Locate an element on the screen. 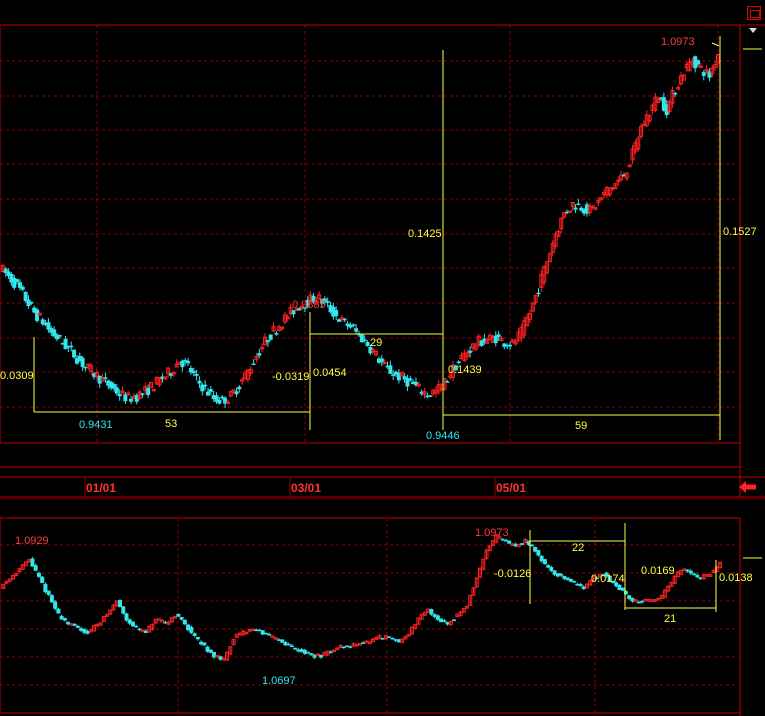  label-change-5: 0.1527 is located at coordinates (740, 232).